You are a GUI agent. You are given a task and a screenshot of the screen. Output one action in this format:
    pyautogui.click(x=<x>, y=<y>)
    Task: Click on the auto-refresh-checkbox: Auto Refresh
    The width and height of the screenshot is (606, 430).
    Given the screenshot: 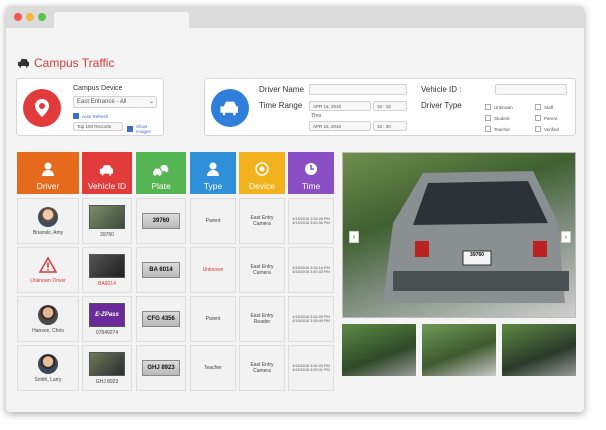 What is the action you would take?
    pyautogui.click(x=90, y=116)
    